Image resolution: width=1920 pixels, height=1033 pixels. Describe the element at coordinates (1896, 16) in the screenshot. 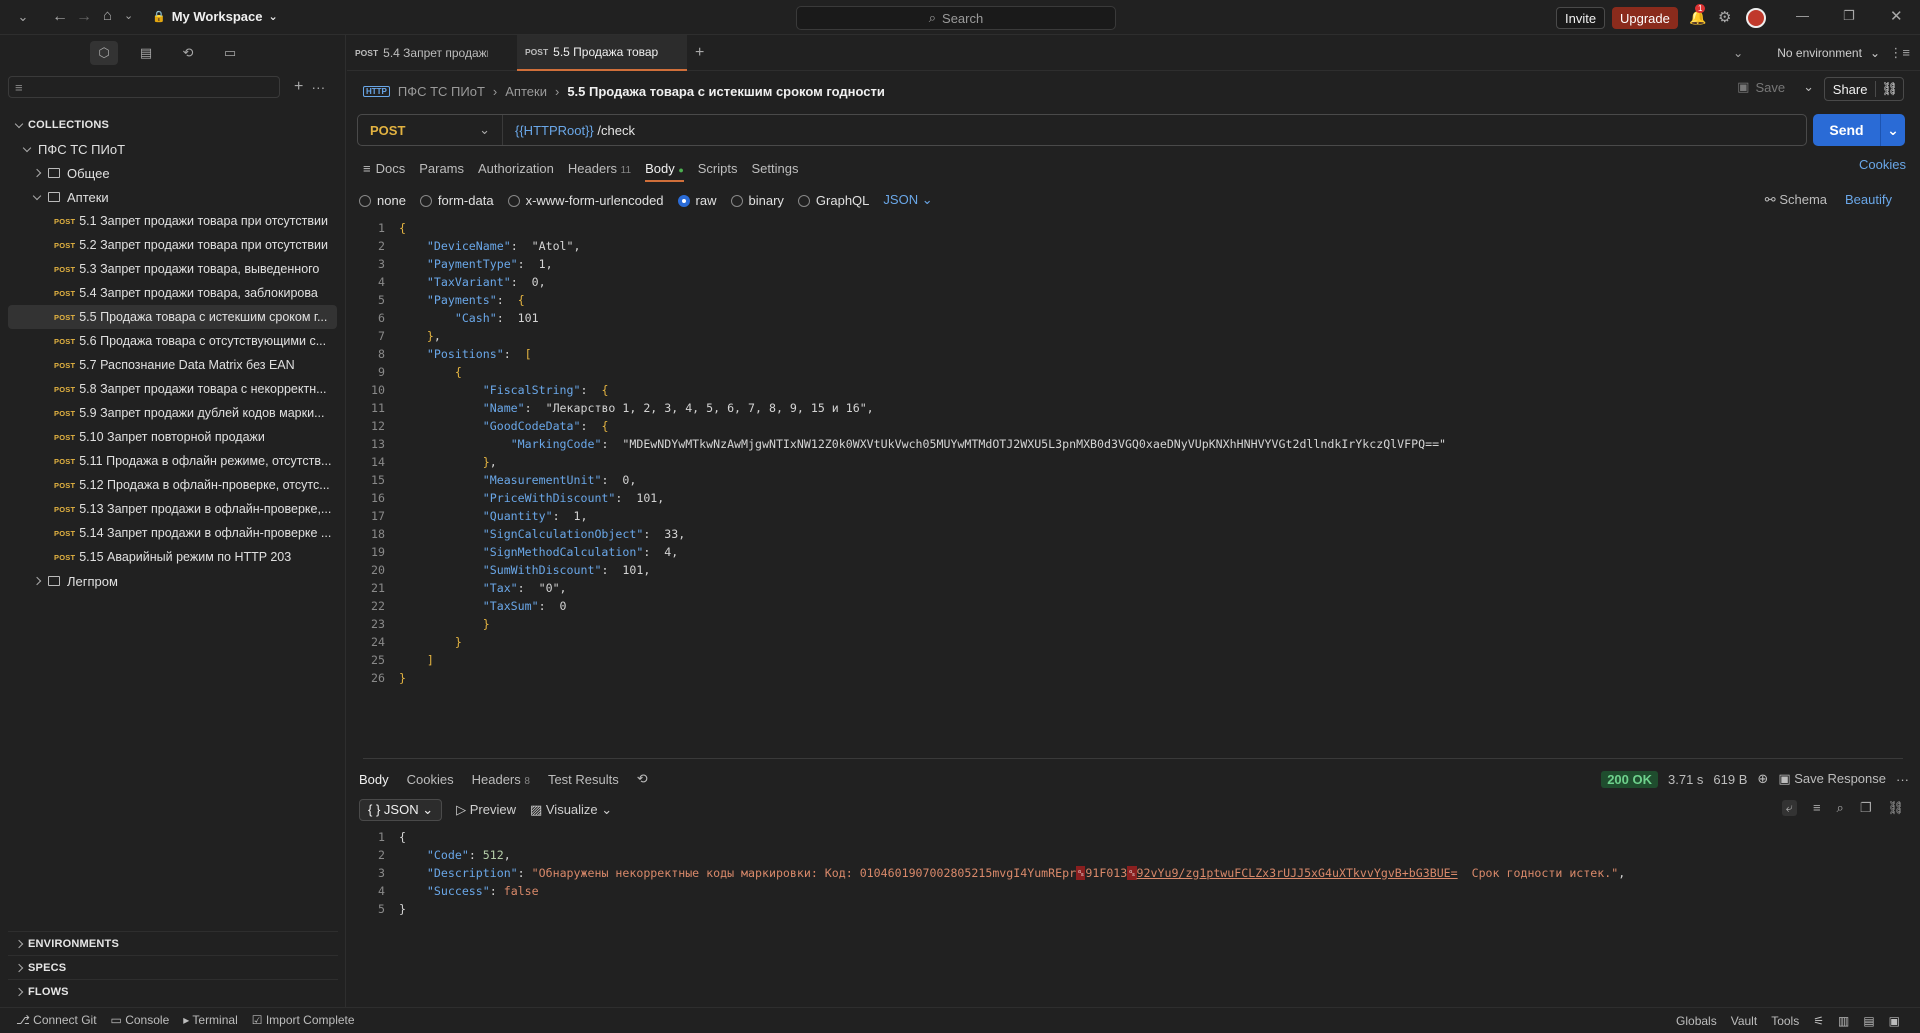

I see `close-icon: ✕` at that location.